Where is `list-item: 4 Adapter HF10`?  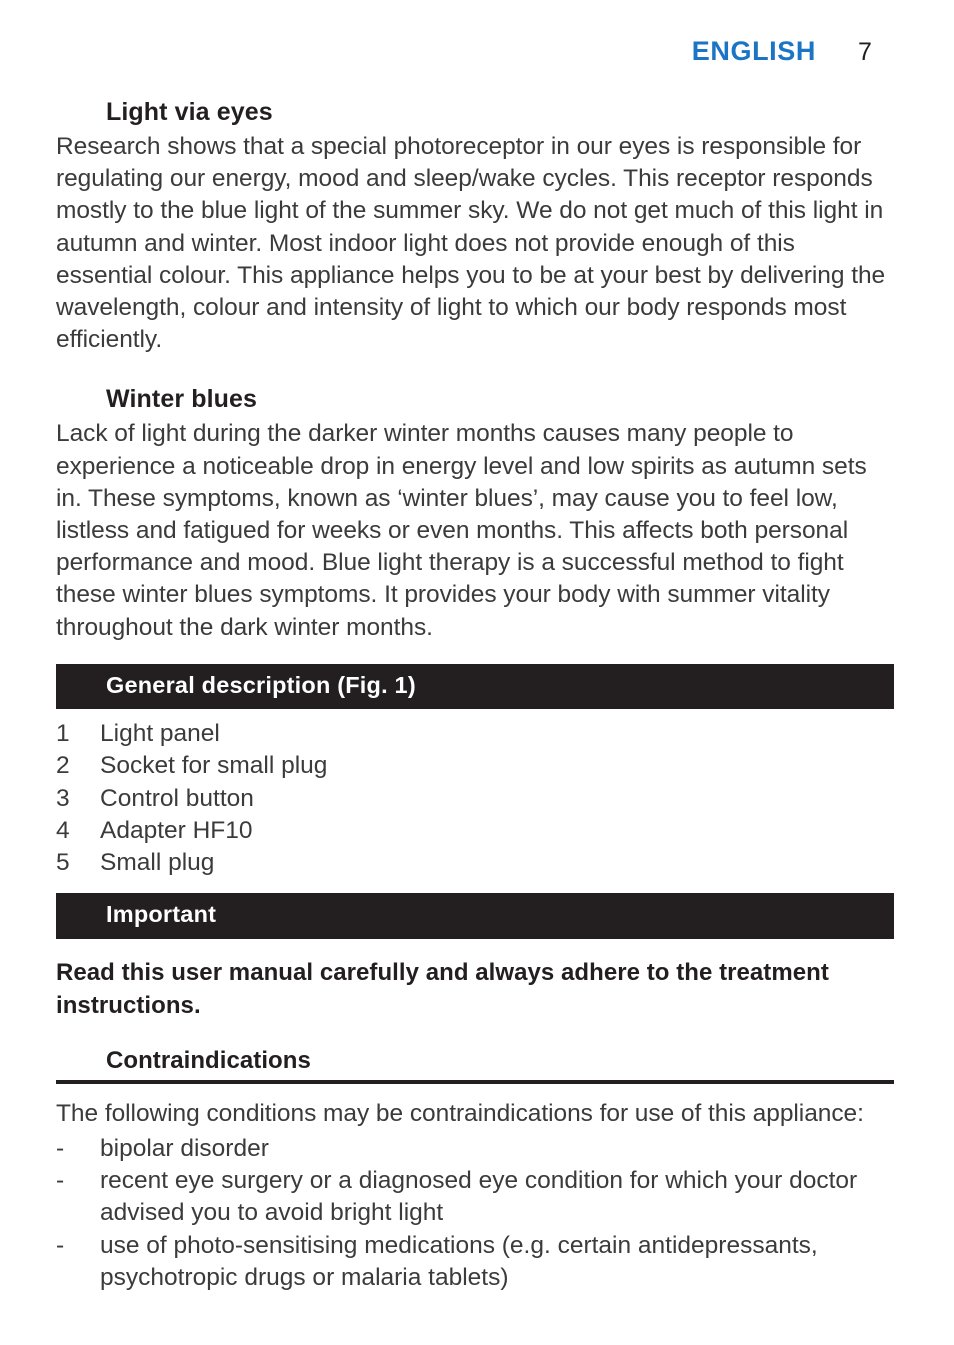 list-item: 4 Adapter HF10 is located at coordinates (475, 831).